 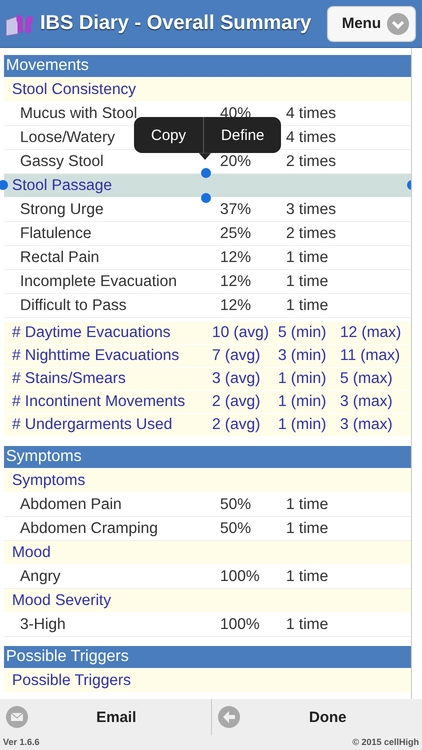 What do you see at coordinates (98, 282) in the screenshot?
I see `item-label: Incomplete Evacuation` at bounding box center [98, 282].